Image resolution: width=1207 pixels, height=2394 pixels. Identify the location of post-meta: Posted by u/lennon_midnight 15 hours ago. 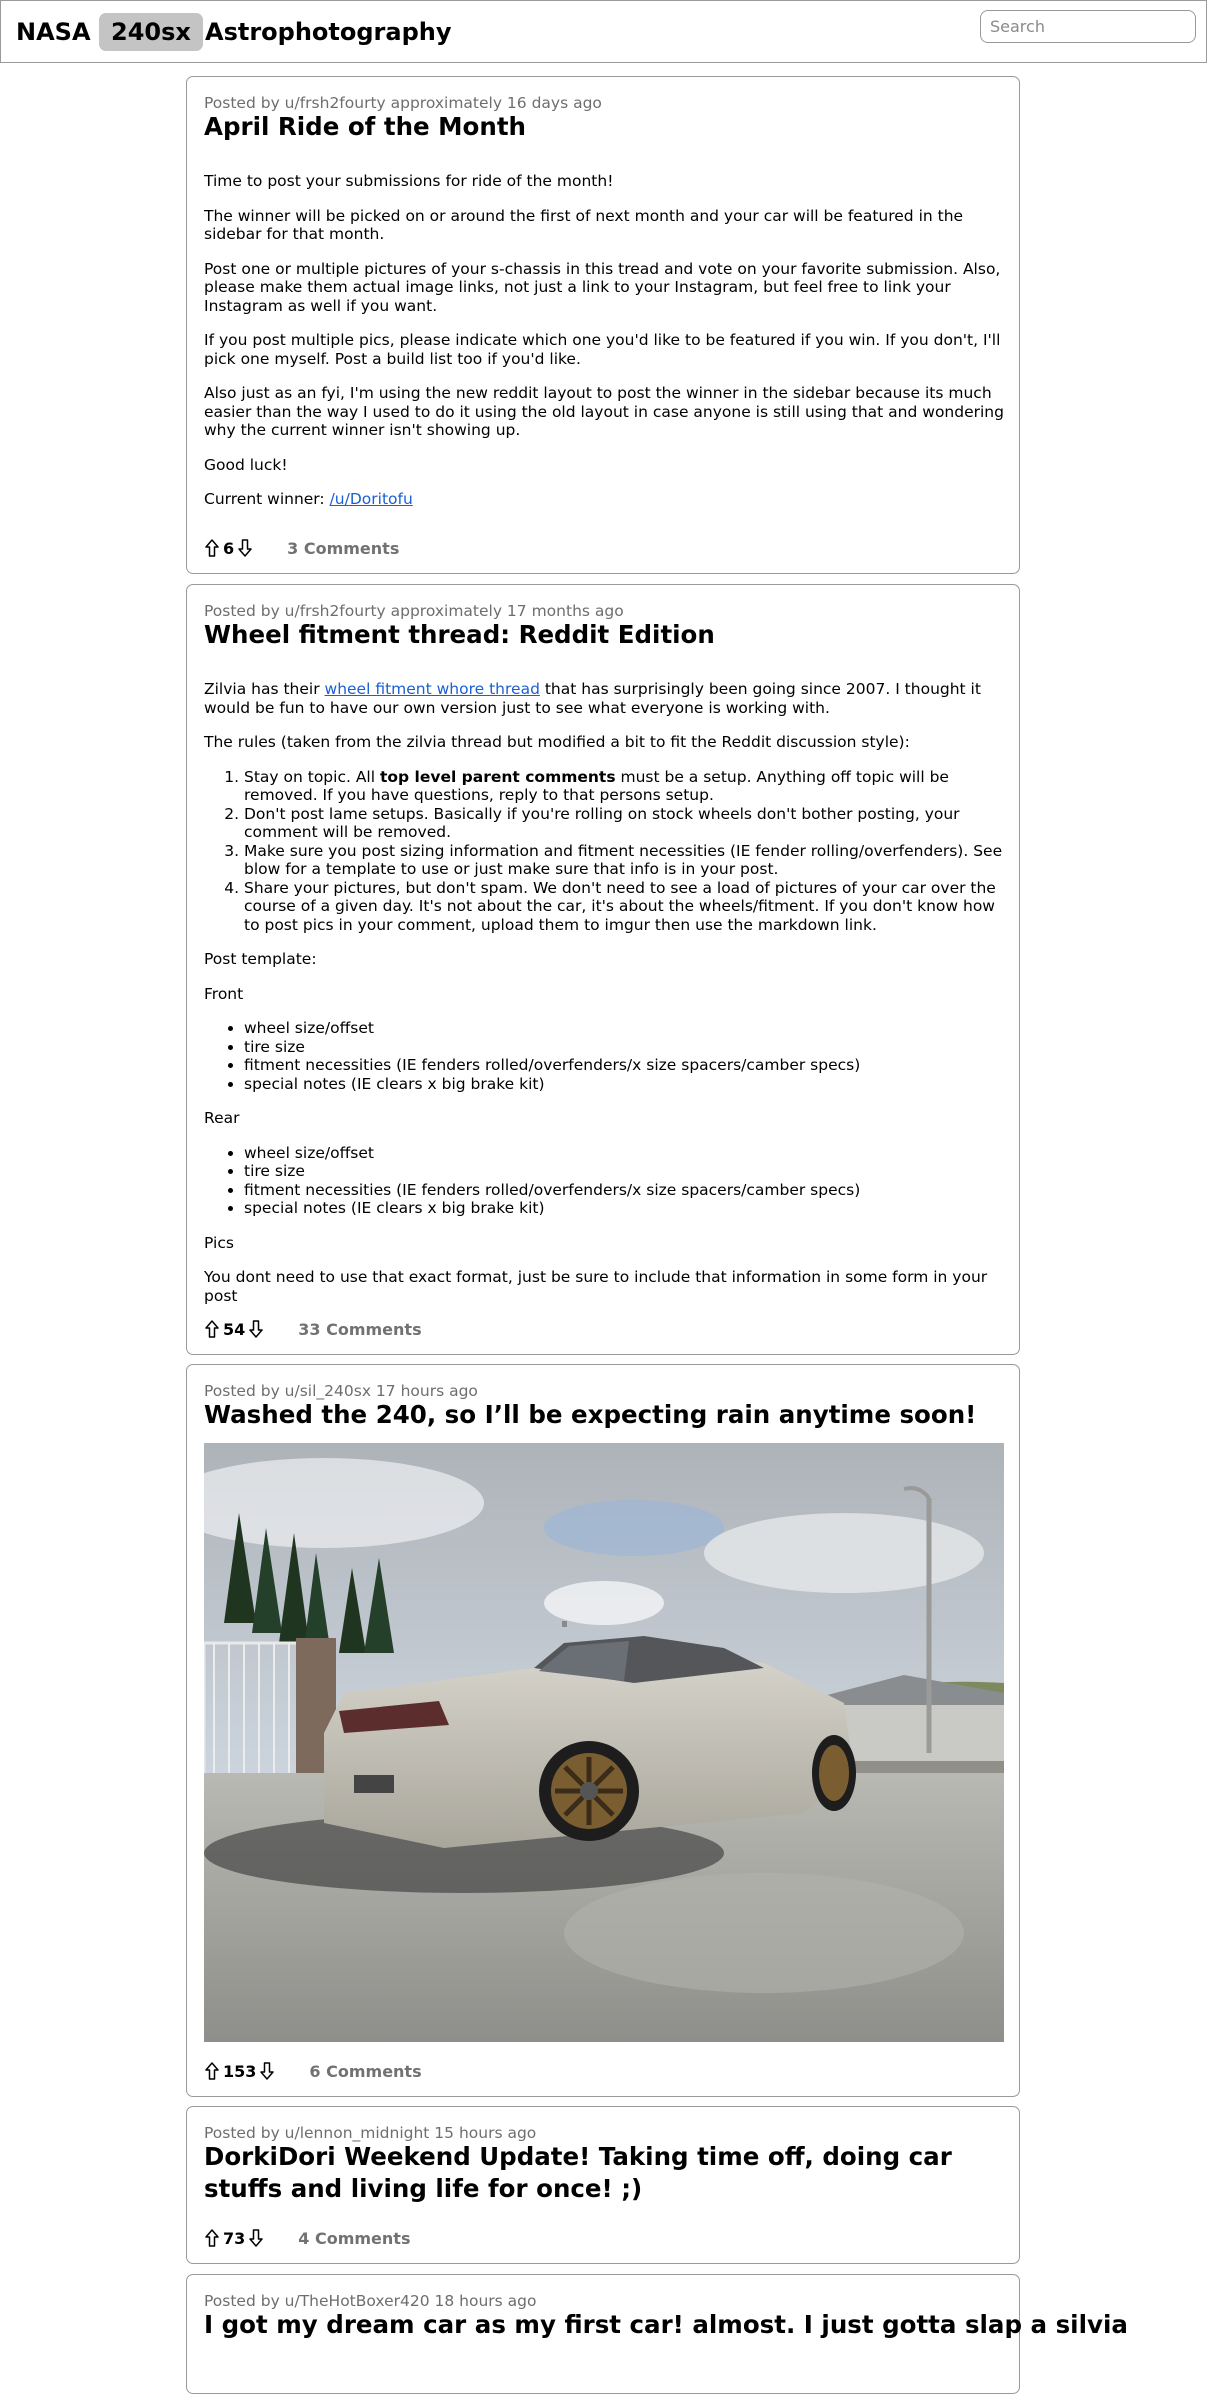
(370, 2133).